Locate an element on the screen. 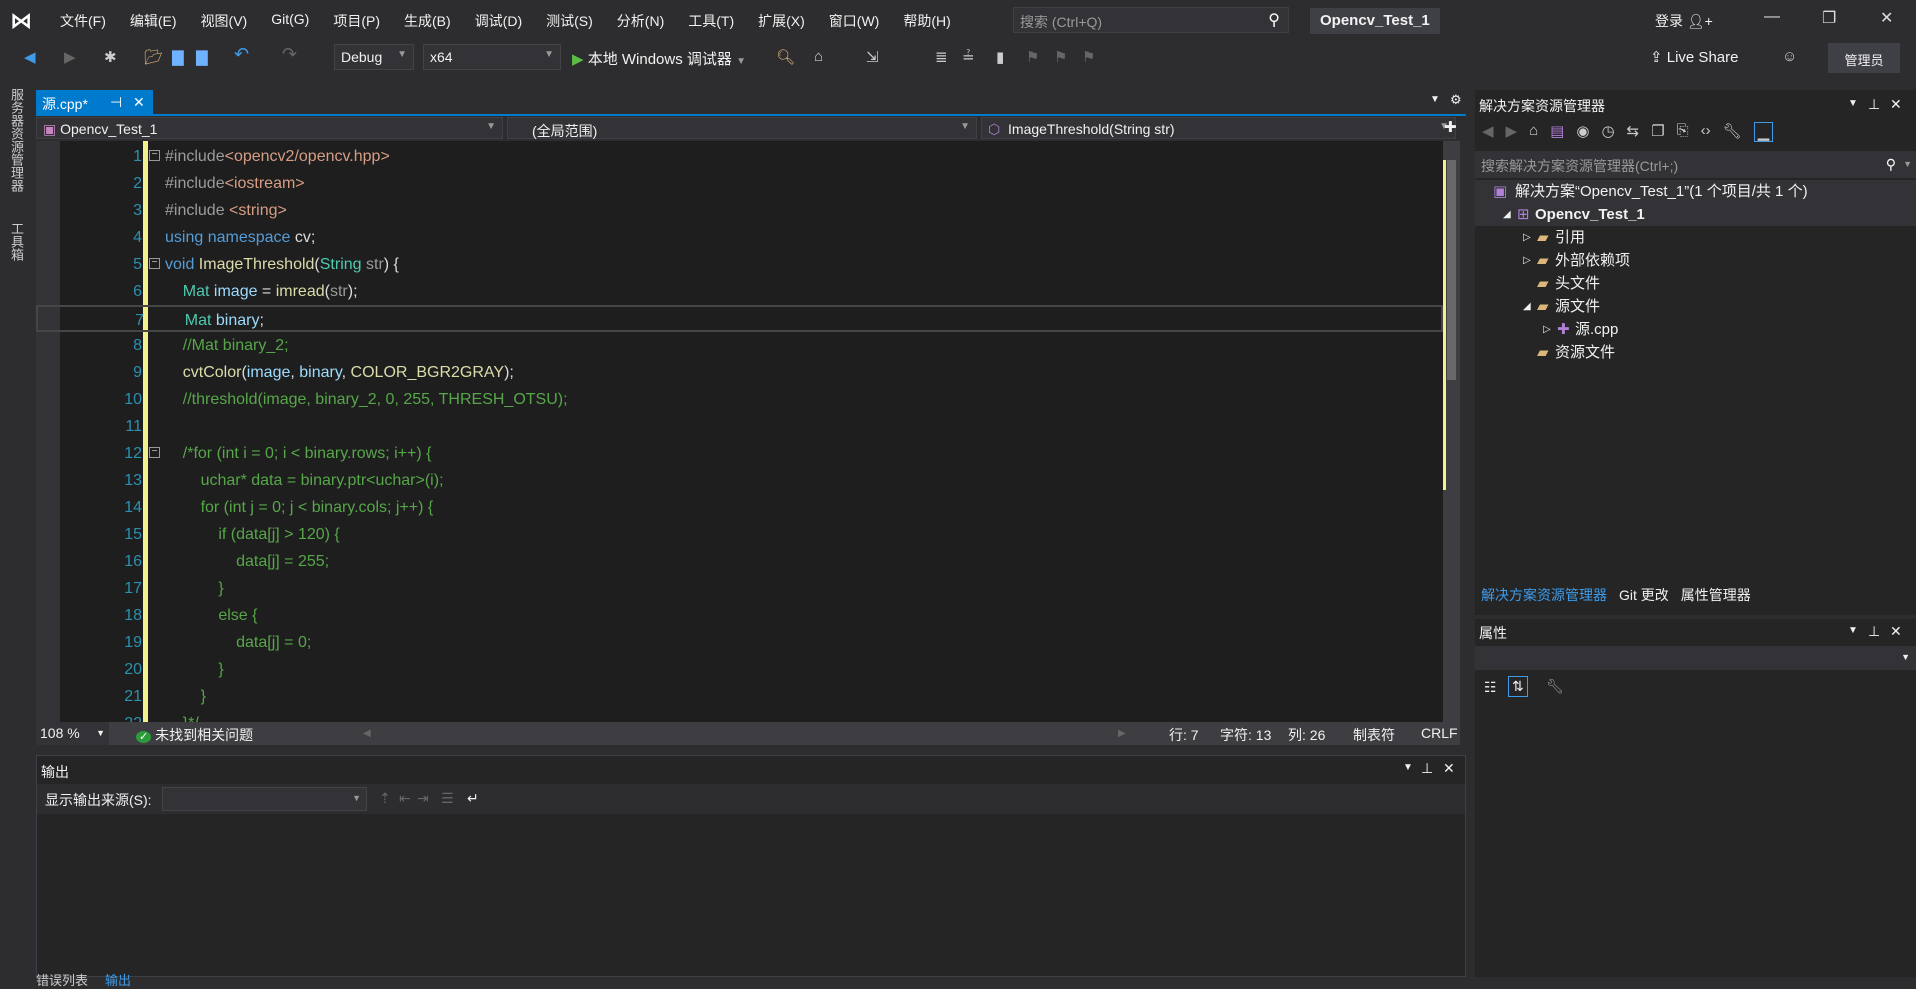 This screenshot has width=1916, height=989. tab-source-cpp: 源.cpp* ⊣ ✕ is located at coordinates (94, 103).